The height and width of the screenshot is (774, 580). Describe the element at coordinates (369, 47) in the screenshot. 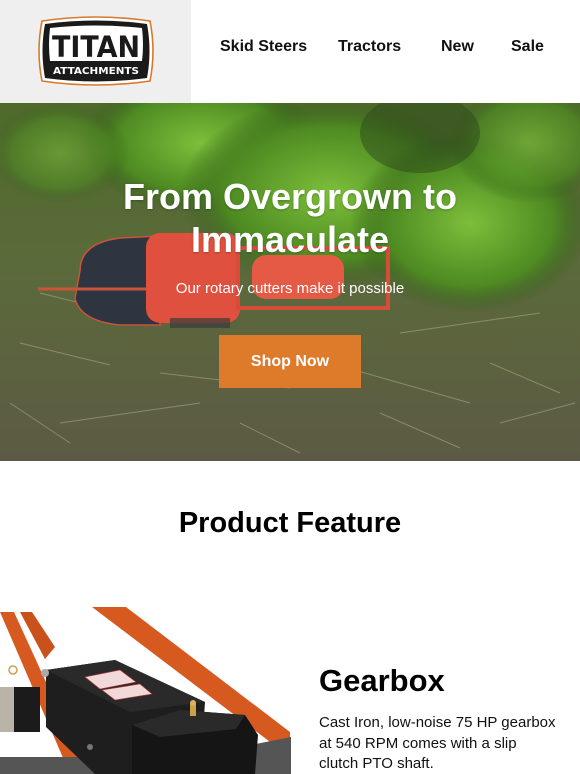

I see `nav-item-tractors: Tractors` at that location.